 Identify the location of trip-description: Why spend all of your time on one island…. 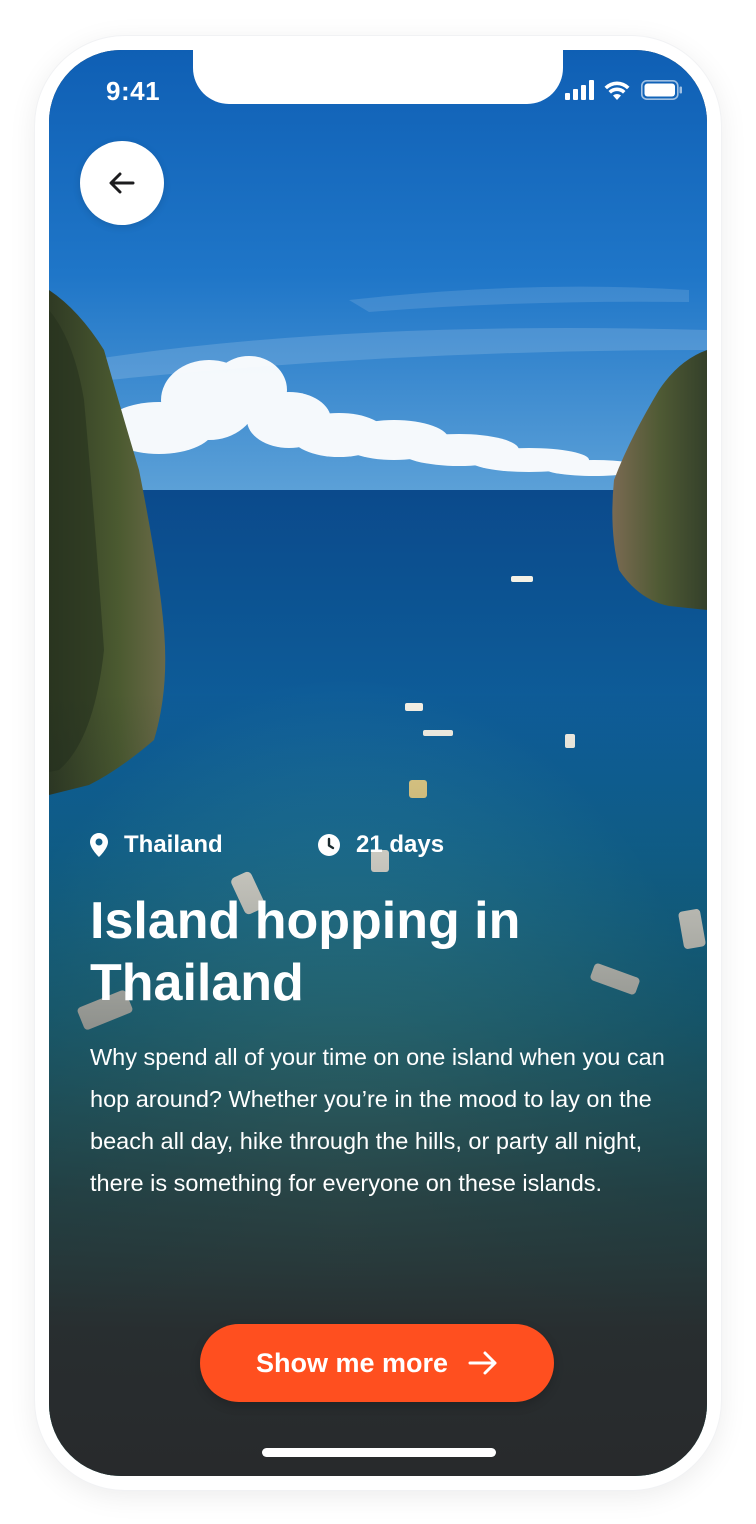
(377, 1120).